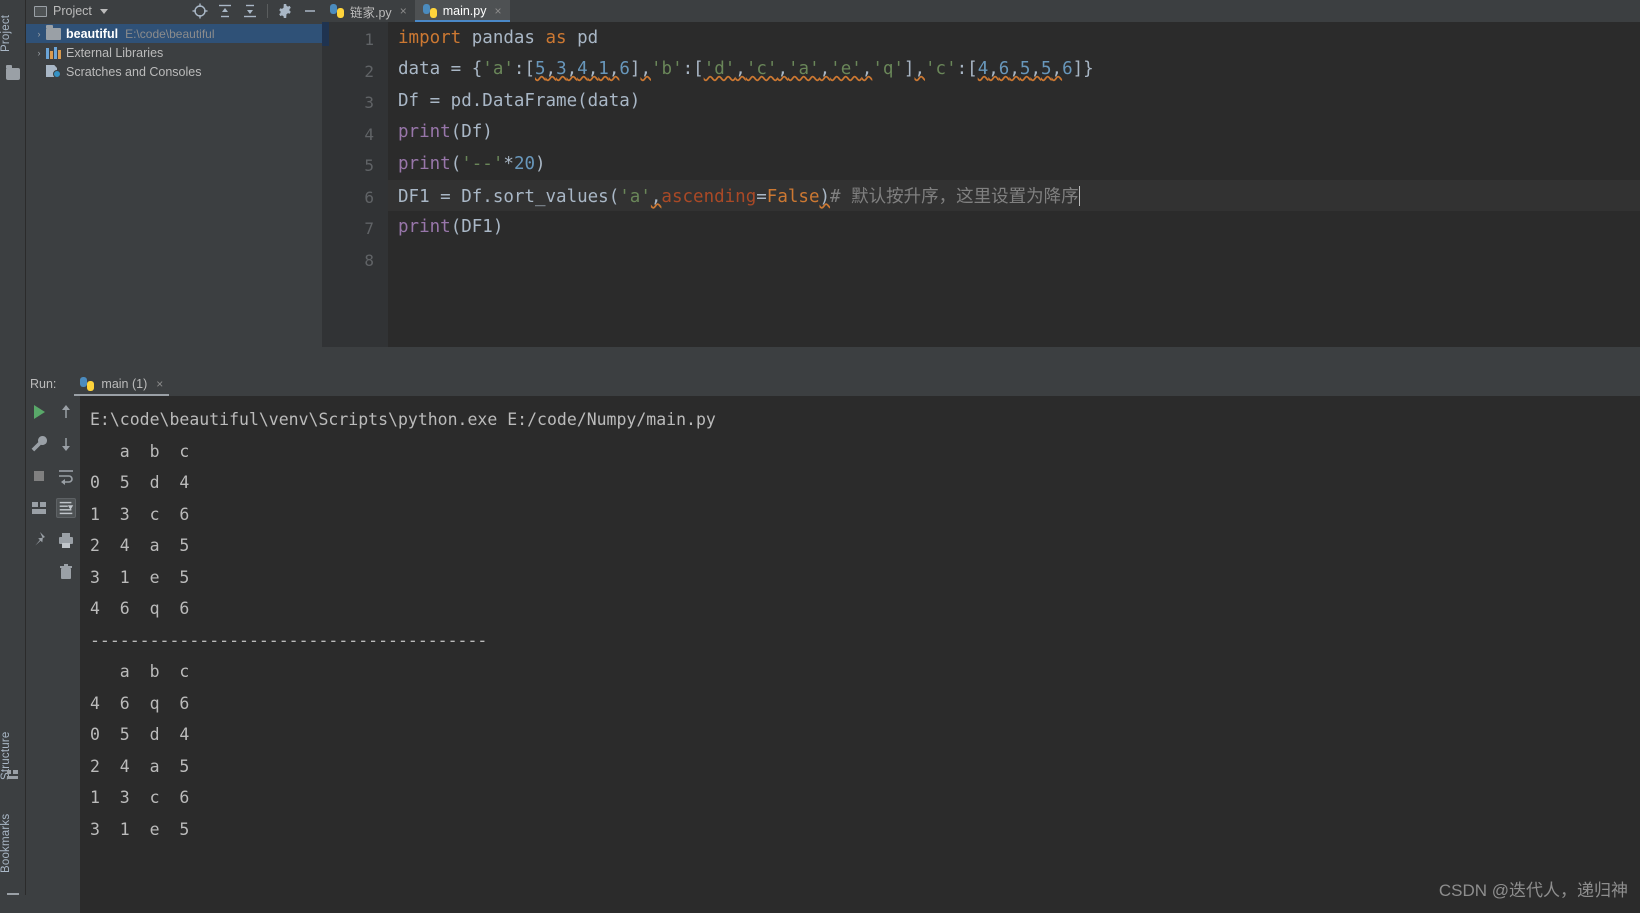  Describe the element at coordinates (66, 654) in the screenshot. I see `run-toolbar-secondary` at that location.